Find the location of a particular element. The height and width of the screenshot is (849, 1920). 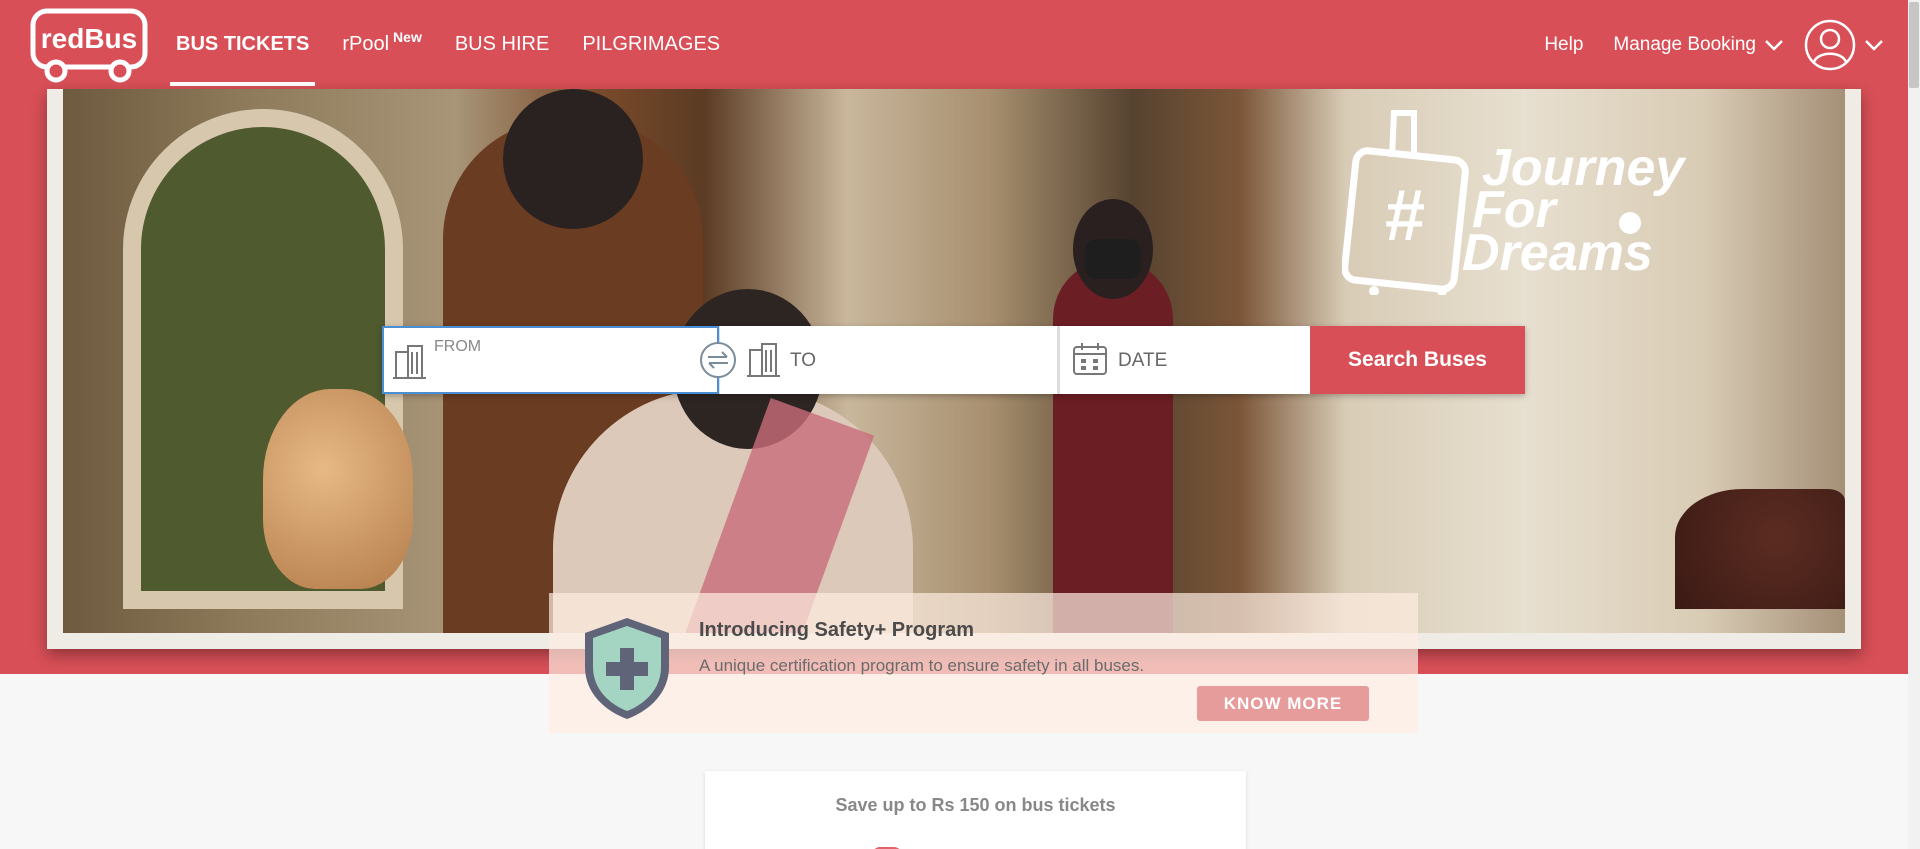

date-field is located at coordinates (1183, 360).